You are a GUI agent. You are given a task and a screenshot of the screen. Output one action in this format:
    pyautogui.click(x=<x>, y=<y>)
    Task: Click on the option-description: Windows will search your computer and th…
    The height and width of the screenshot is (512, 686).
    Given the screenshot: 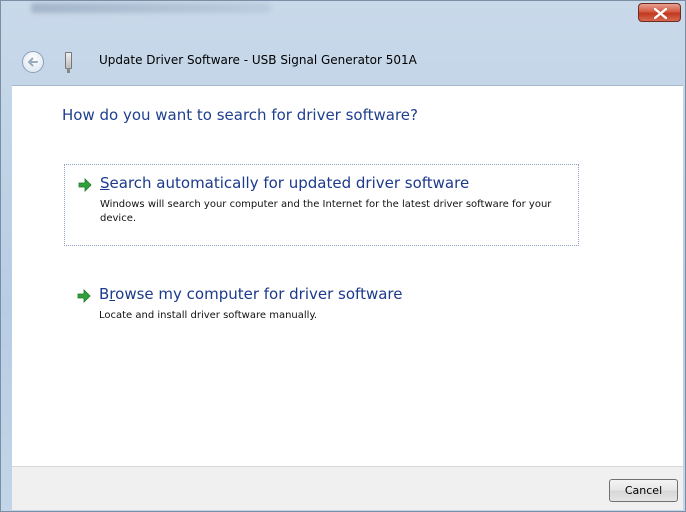 What is the action you would take?
    pyautogui.click(x=326, y=211)
    